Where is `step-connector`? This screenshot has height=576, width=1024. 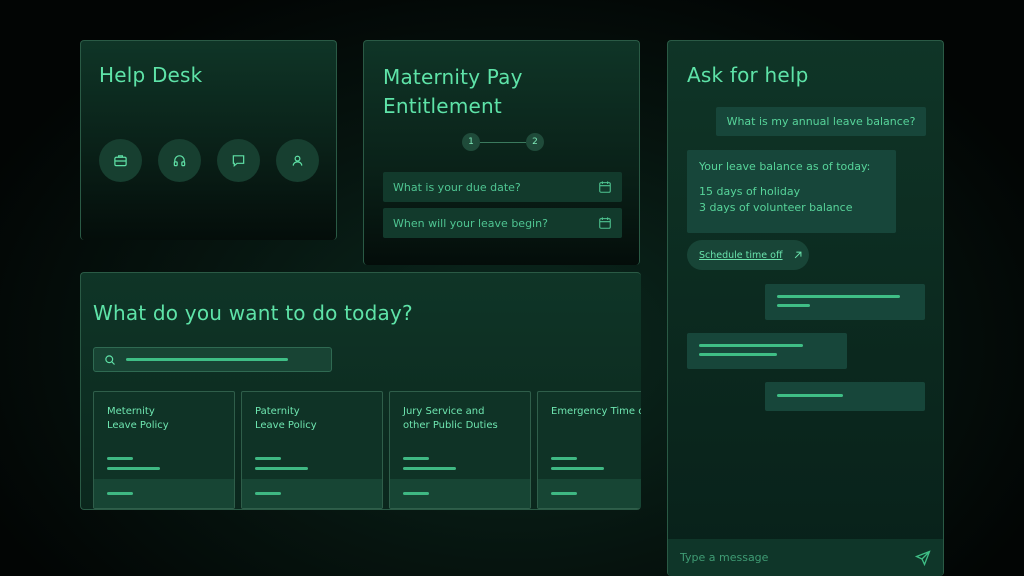 step-connector is located at coordinates (503, 142).